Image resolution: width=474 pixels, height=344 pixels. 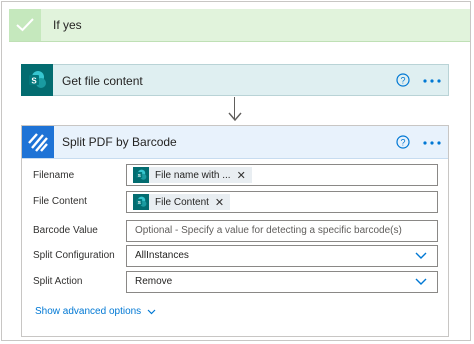 What do you see at coordinates (235, 117) in the screenshot?
I see `arrow-down-icon` at bounding box center [235, 117].